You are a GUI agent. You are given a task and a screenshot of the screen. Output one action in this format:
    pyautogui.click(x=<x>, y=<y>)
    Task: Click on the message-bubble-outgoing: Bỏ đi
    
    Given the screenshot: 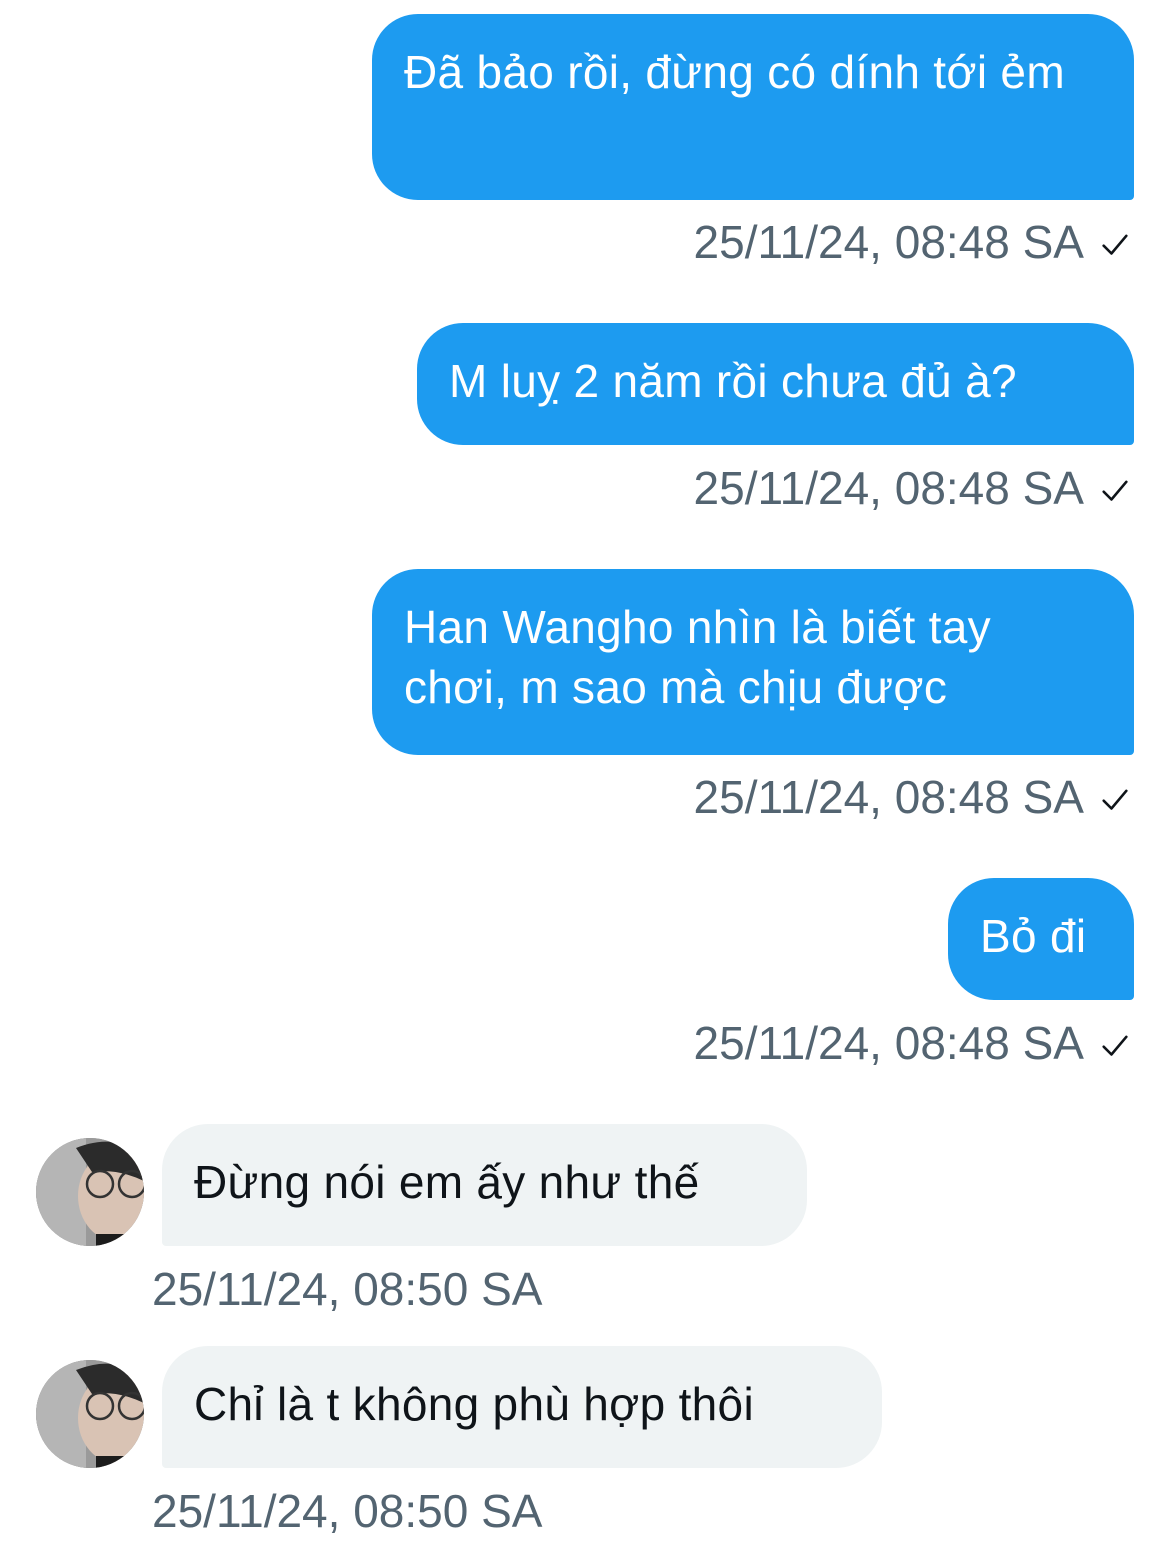 What is the action you would take?
    pyautogui.click(x=1041, y=939)
    